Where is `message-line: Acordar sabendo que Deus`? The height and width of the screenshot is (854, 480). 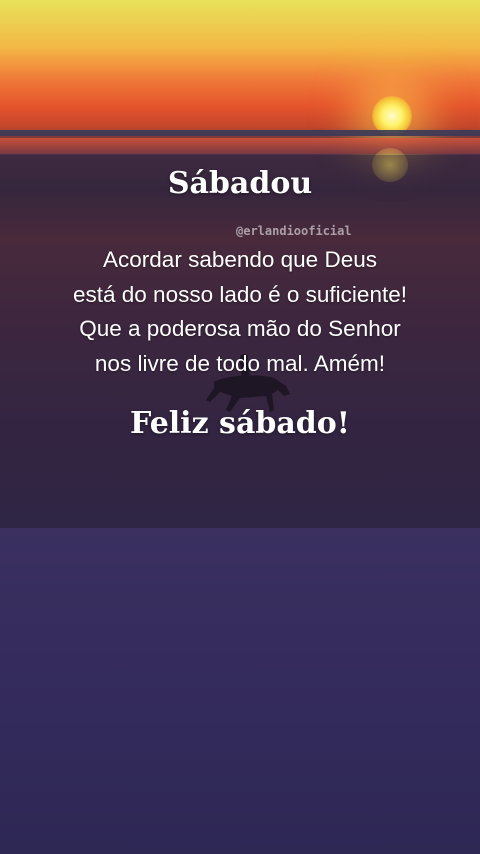 message-line: Acordar sabendo que Deus is located at coordinates (240, 259).